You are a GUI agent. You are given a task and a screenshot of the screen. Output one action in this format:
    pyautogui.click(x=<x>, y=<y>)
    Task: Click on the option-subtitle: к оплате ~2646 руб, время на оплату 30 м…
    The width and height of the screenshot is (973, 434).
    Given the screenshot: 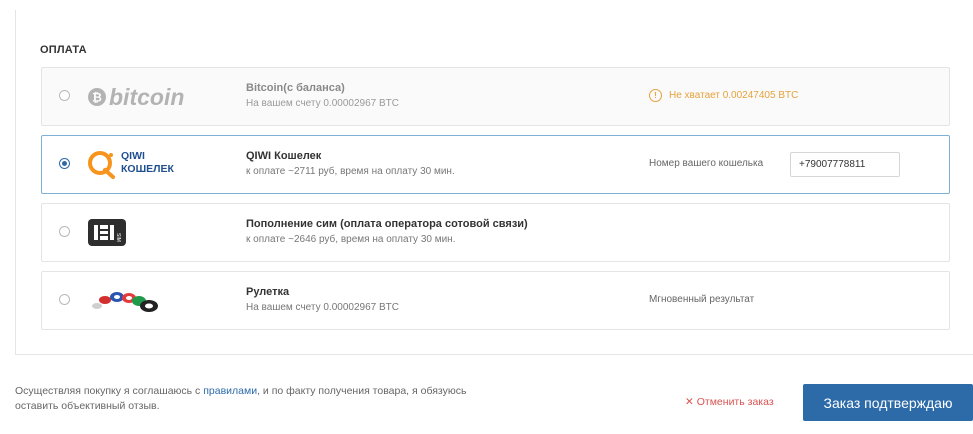 What is the action you would take?
    pyautogui.click(x=351, y=239)
    